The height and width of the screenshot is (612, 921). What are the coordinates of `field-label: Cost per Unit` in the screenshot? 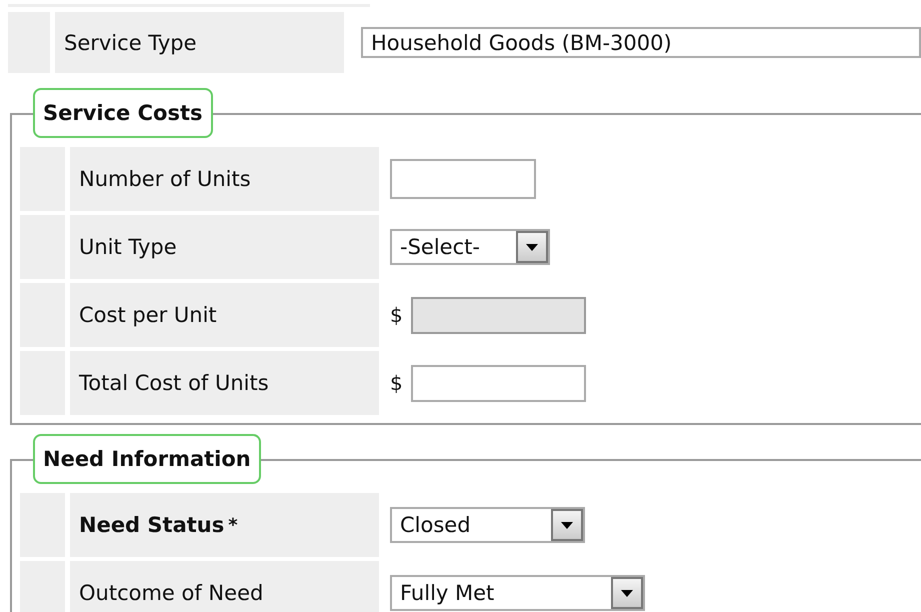 It's located at (224, 315).